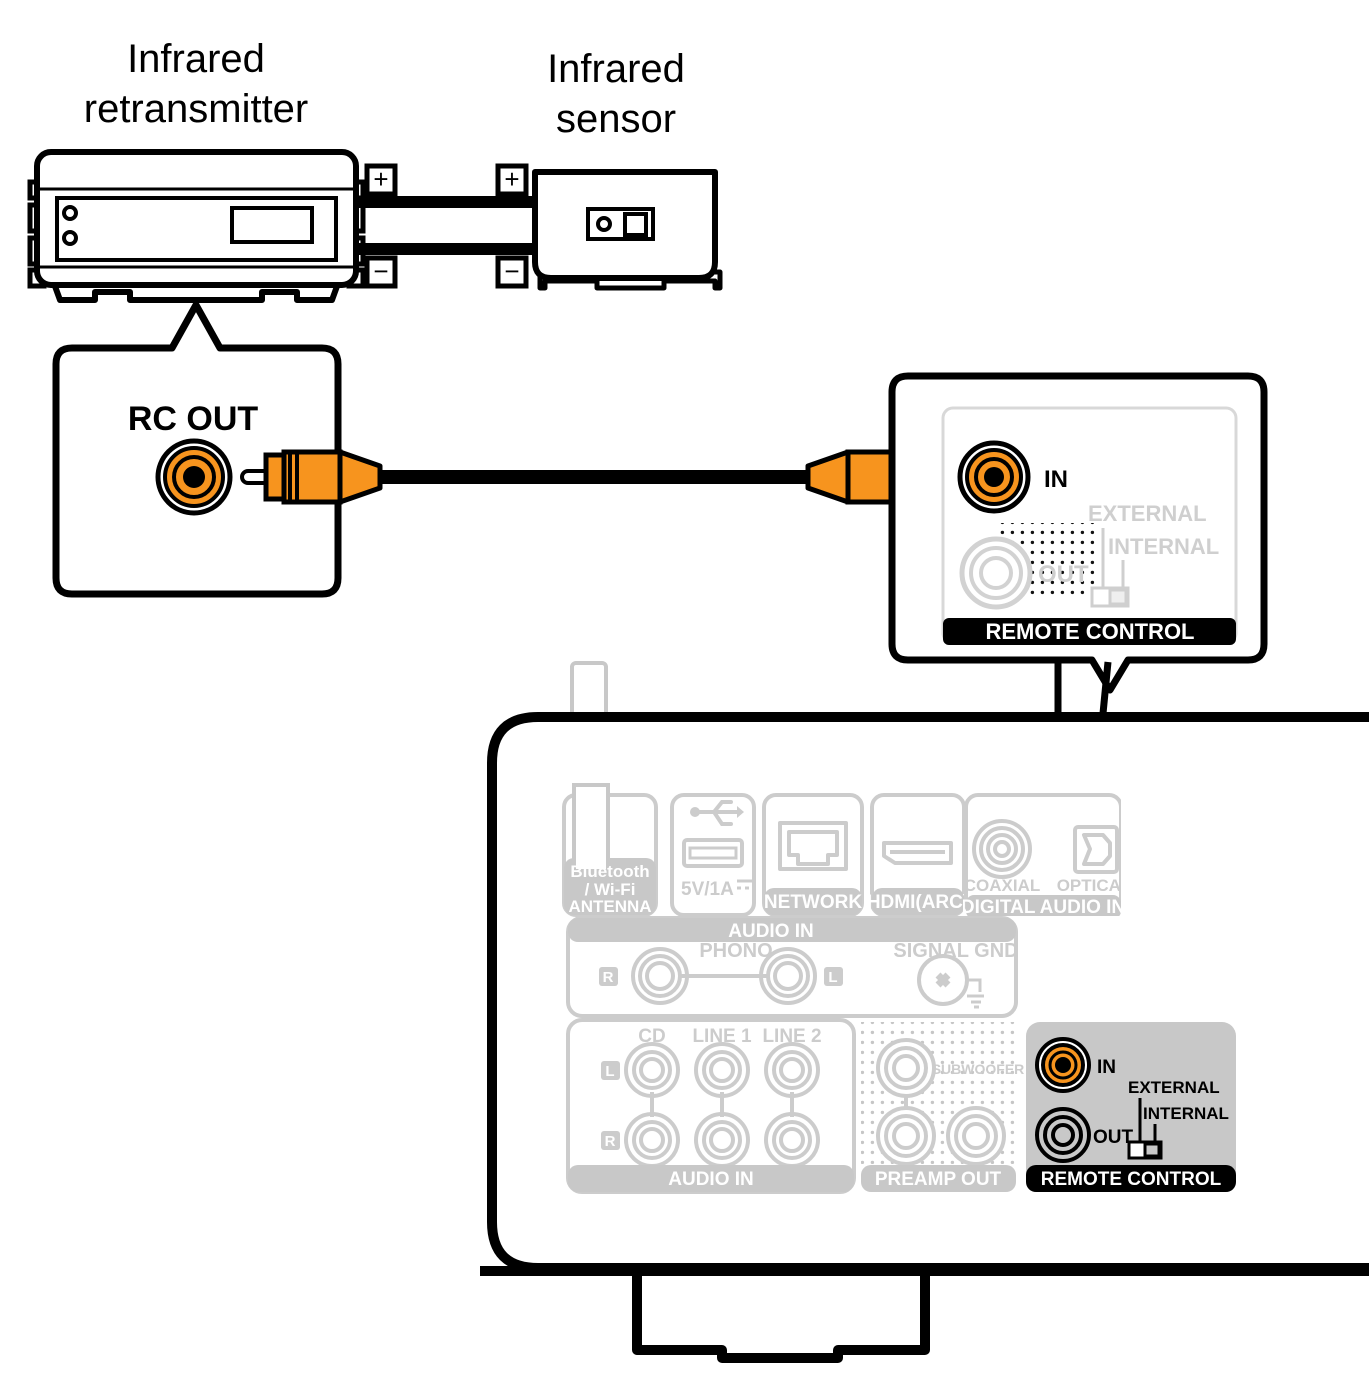 Image resolution: width=1369 pixels, height=1382 pixels. Describe the element at coordinates (781, 1314) in the screenshot. I see `receiver-stand` at that location.